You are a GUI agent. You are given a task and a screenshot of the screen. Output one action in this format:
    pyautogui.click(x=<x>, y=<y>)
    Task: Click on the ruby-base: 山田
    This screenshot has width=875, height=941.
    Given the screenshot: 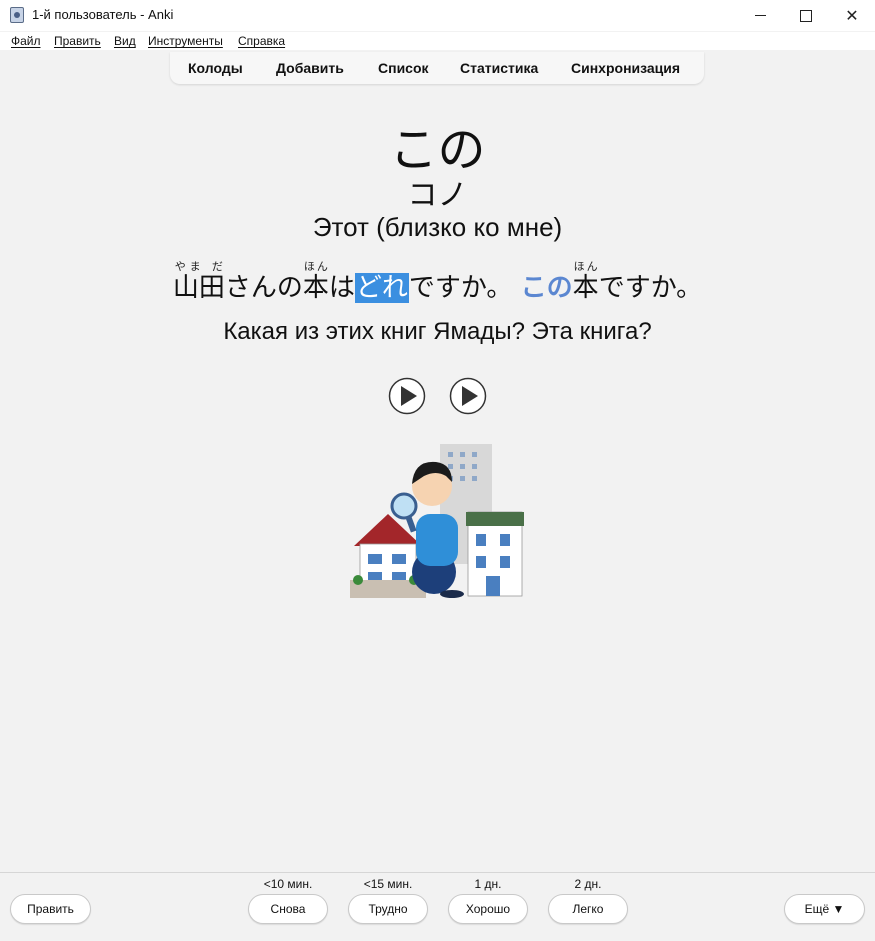 What is the action you would take?
    pyautogui.click(x=198, y=288)
    